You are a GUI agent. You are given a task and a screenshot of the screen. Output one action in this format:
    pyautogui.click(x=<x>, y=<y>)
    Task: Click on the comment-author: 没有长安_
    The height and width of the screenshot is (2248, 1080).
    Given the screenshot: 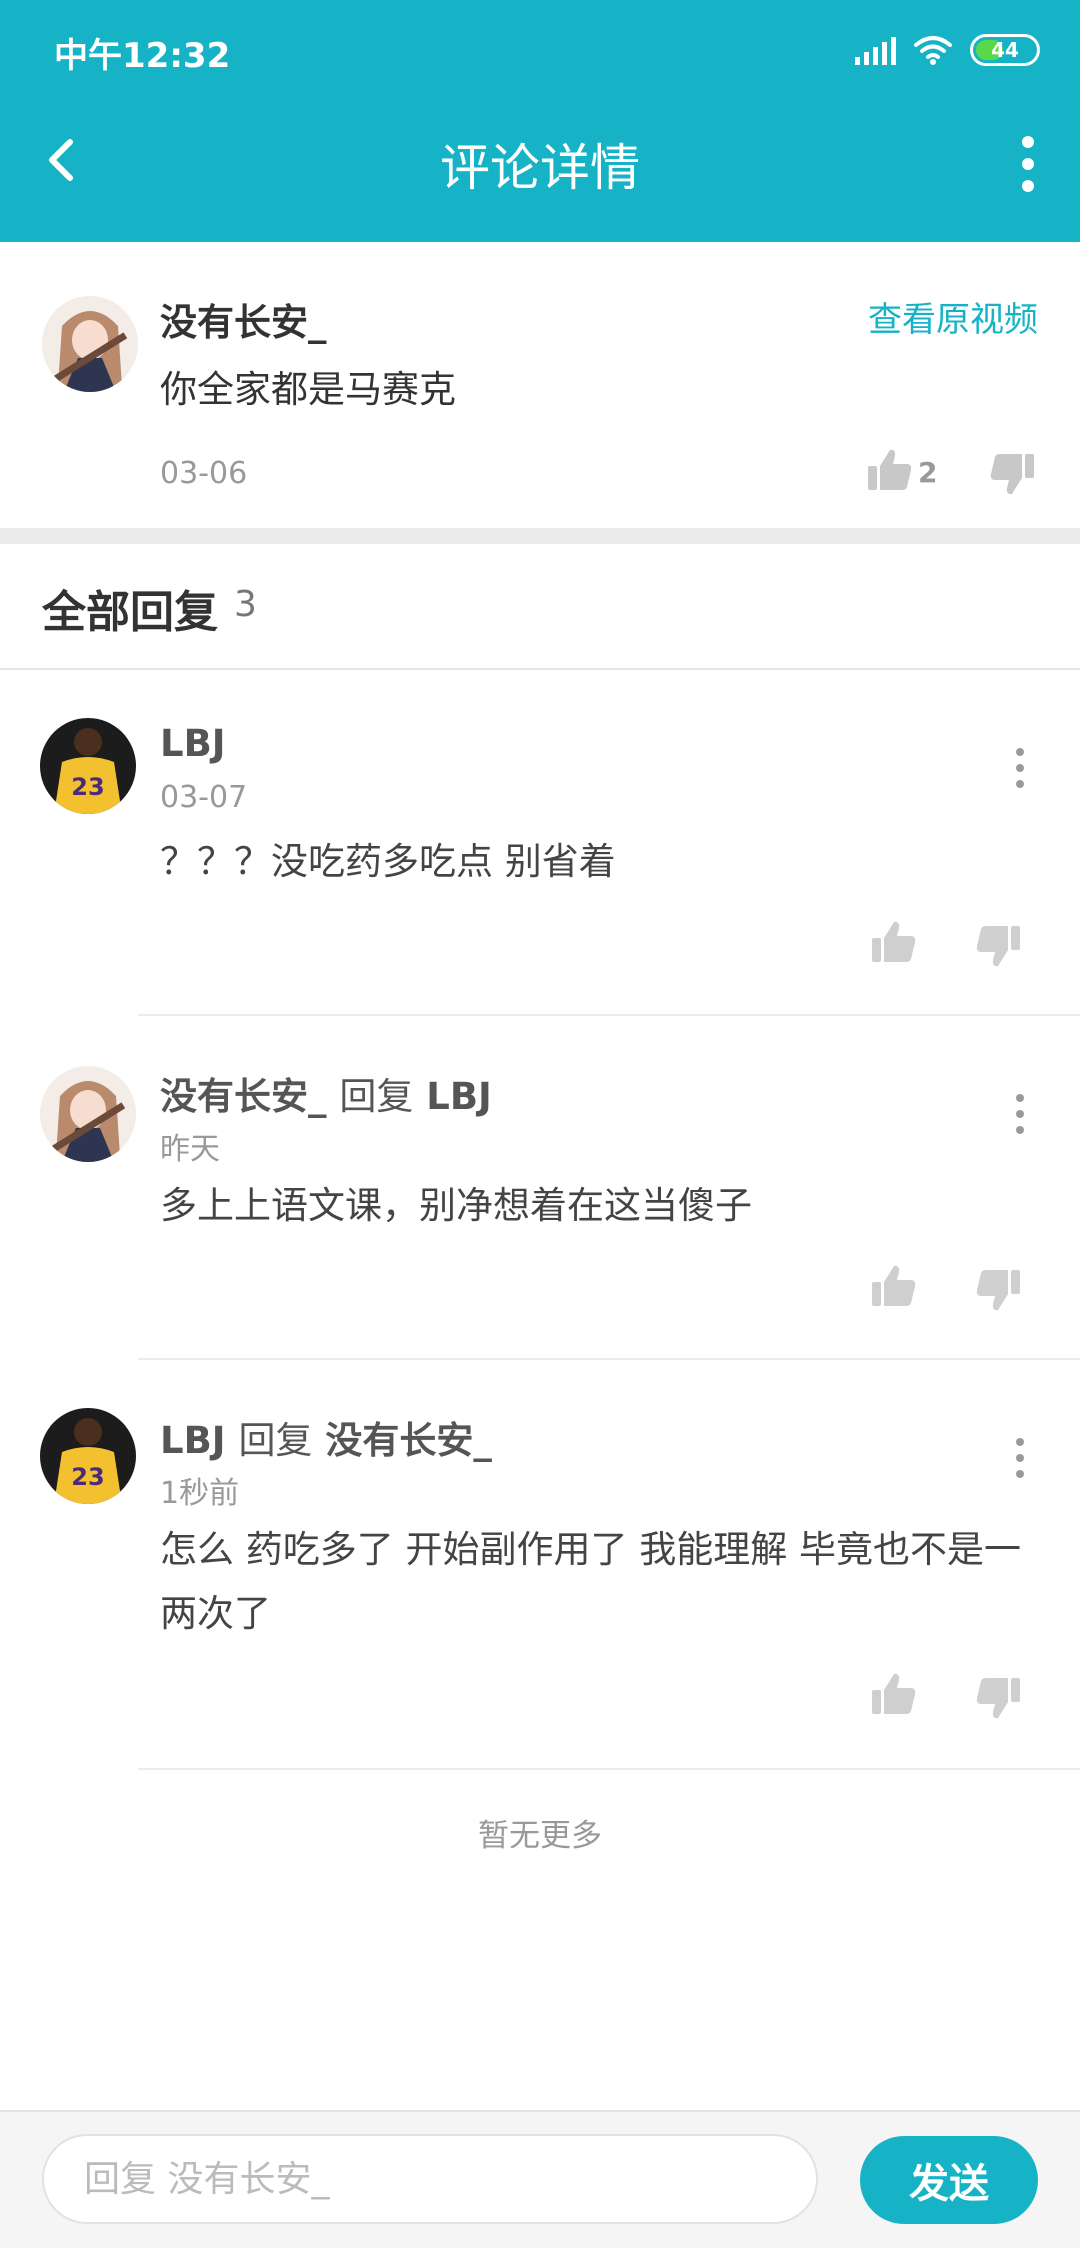 What is the action you would take?
    pyautogui.click(x=243, y=319)
    